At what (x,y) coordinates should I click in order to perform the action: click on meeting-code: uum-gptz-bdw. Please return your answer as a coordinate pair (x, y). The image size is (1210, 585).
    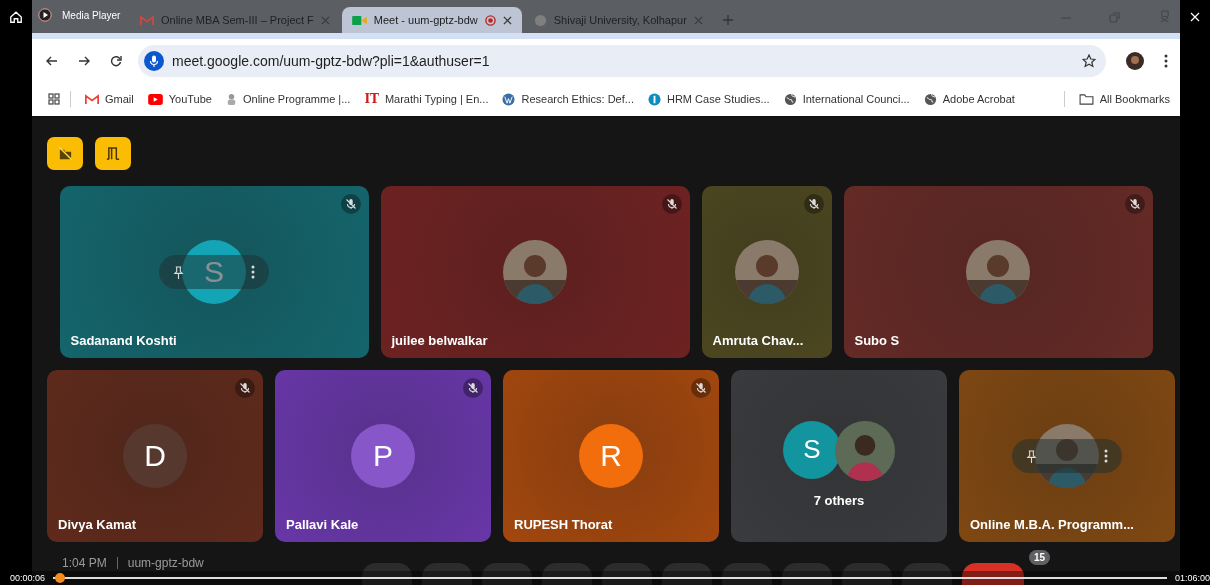
    Looking at the image, I should click on (165, 563).